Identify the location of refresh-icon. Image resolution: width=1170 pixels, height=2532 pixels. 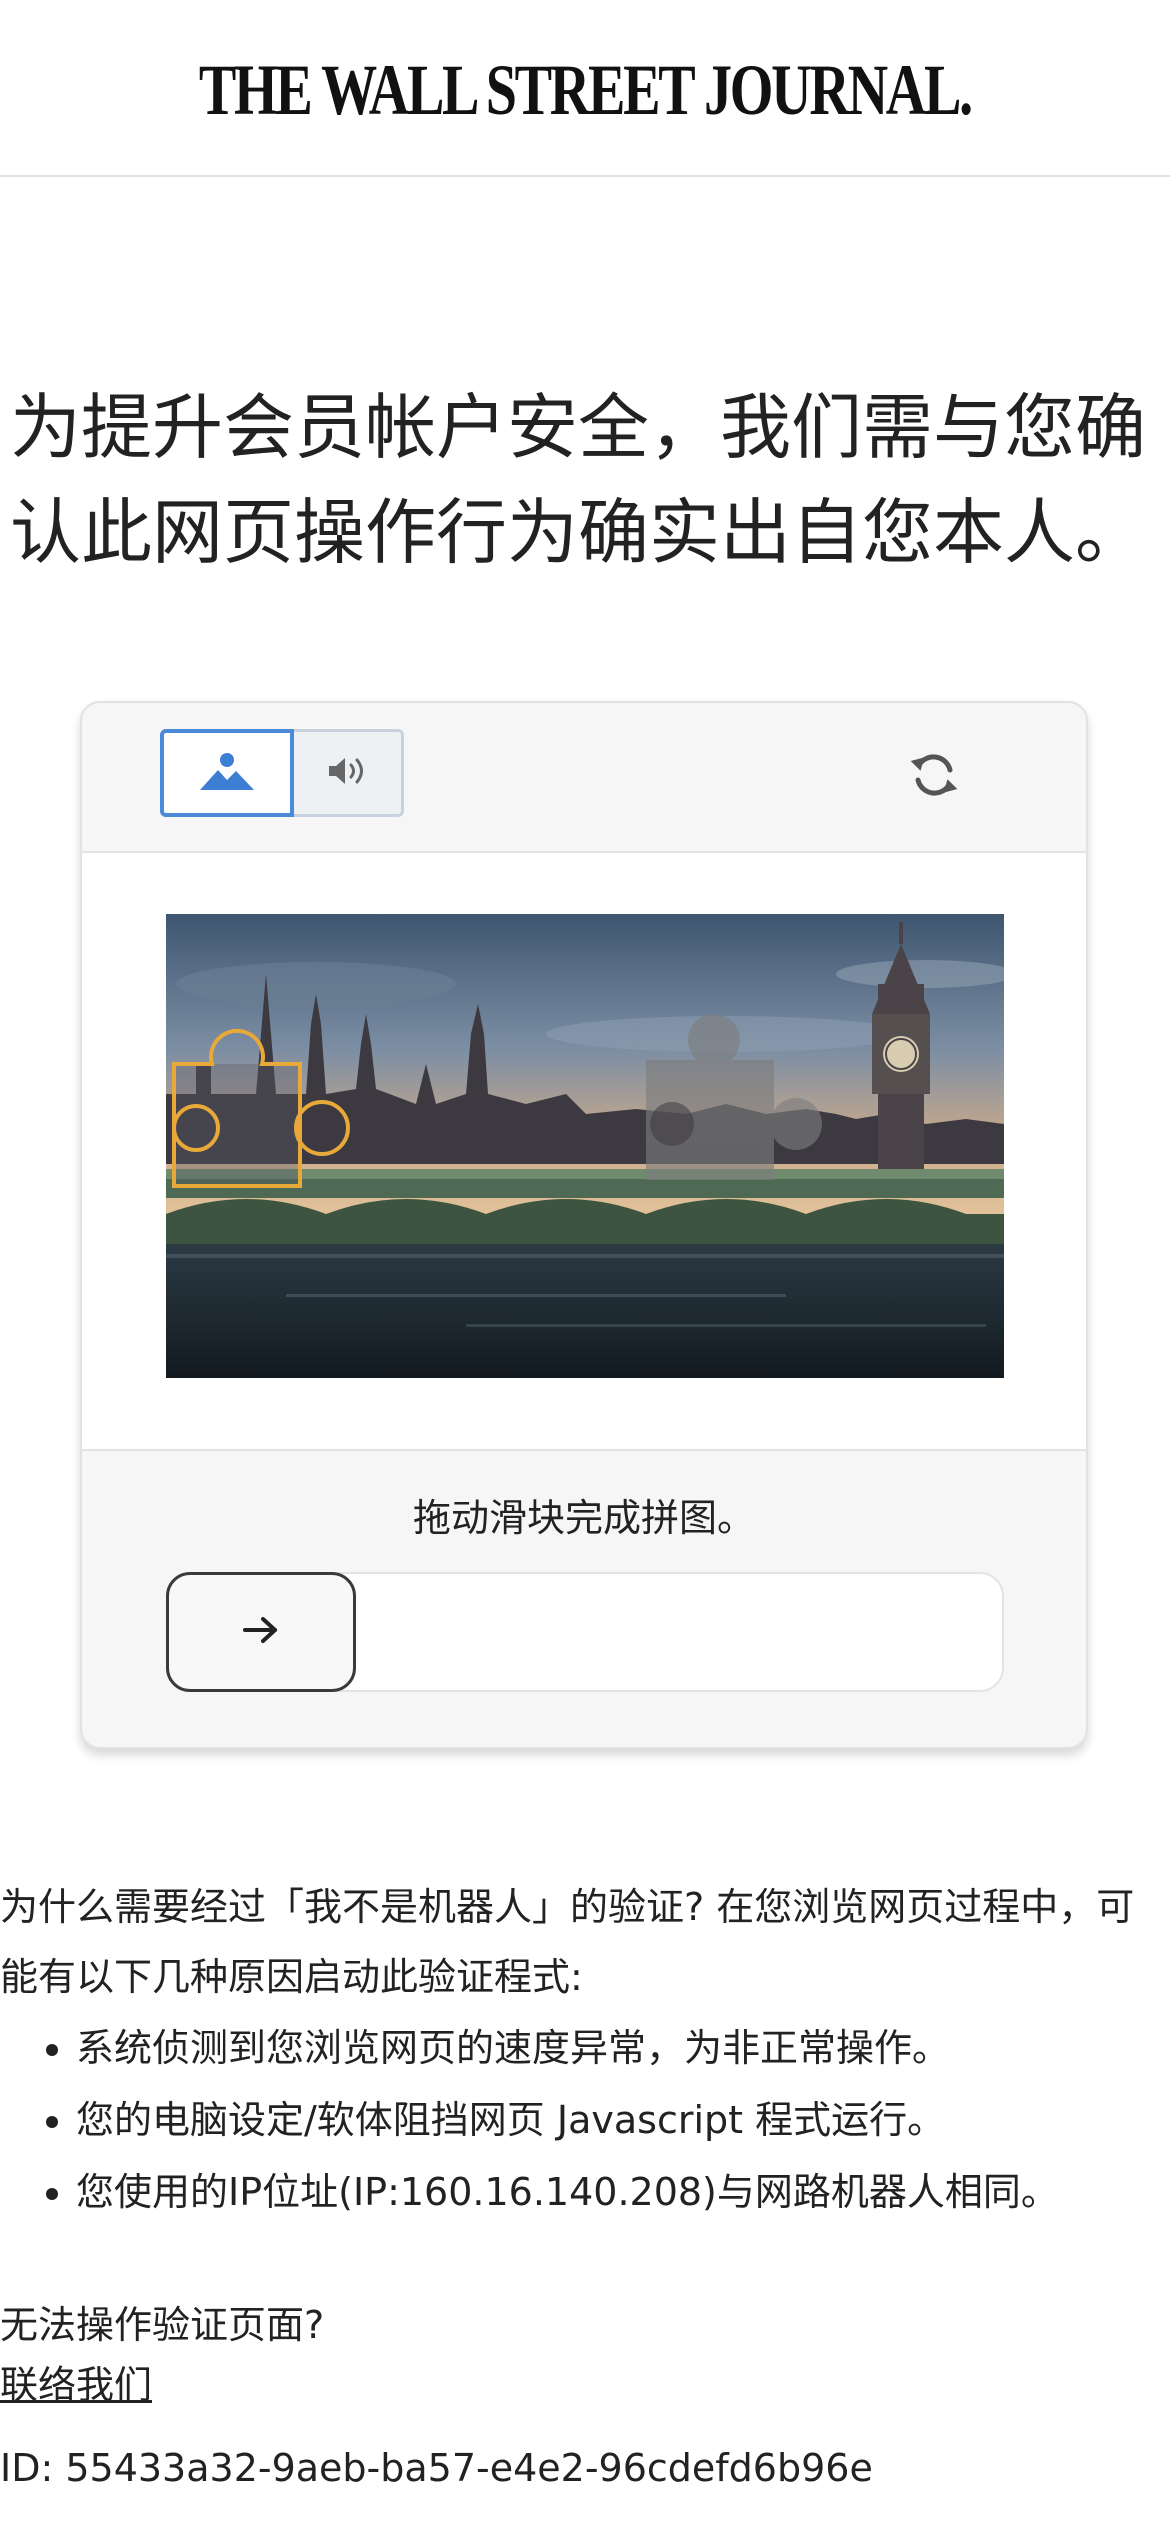
(934, 777).